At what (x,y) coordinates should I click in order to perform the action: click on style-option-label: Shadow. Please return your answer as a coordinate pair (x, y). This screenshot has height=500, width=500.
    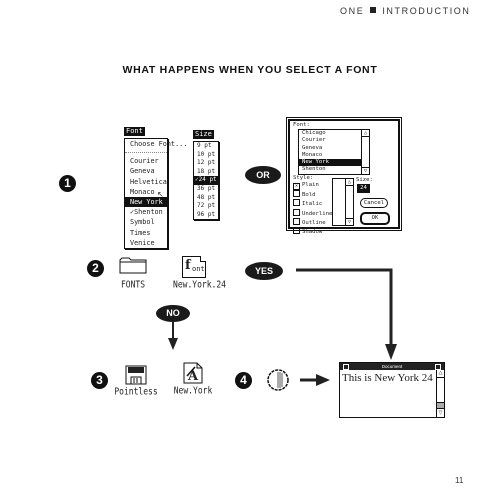
    Looking at the image, I should click on (312, 232).